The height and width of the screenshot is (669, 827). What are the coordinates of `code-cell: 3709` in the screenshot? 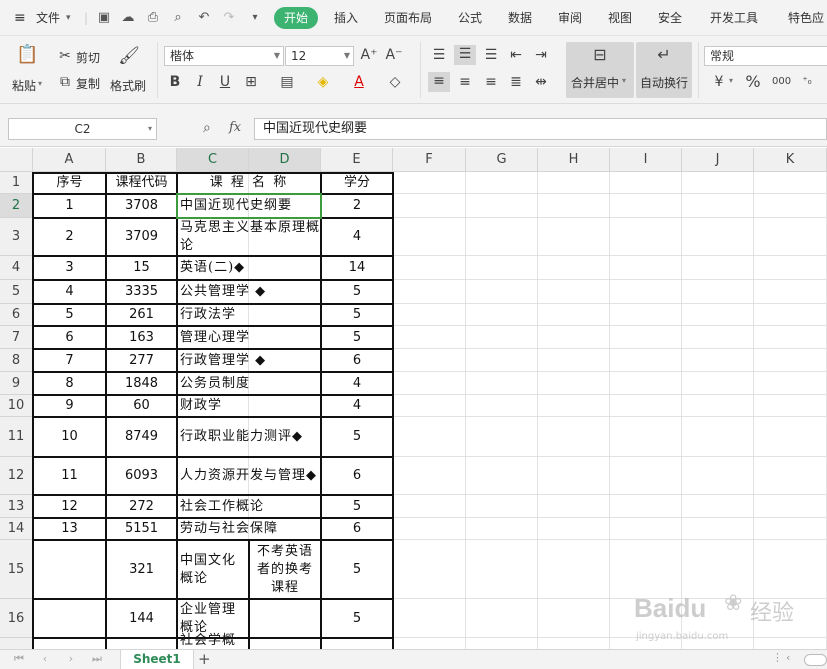 It's located at (141, 237).